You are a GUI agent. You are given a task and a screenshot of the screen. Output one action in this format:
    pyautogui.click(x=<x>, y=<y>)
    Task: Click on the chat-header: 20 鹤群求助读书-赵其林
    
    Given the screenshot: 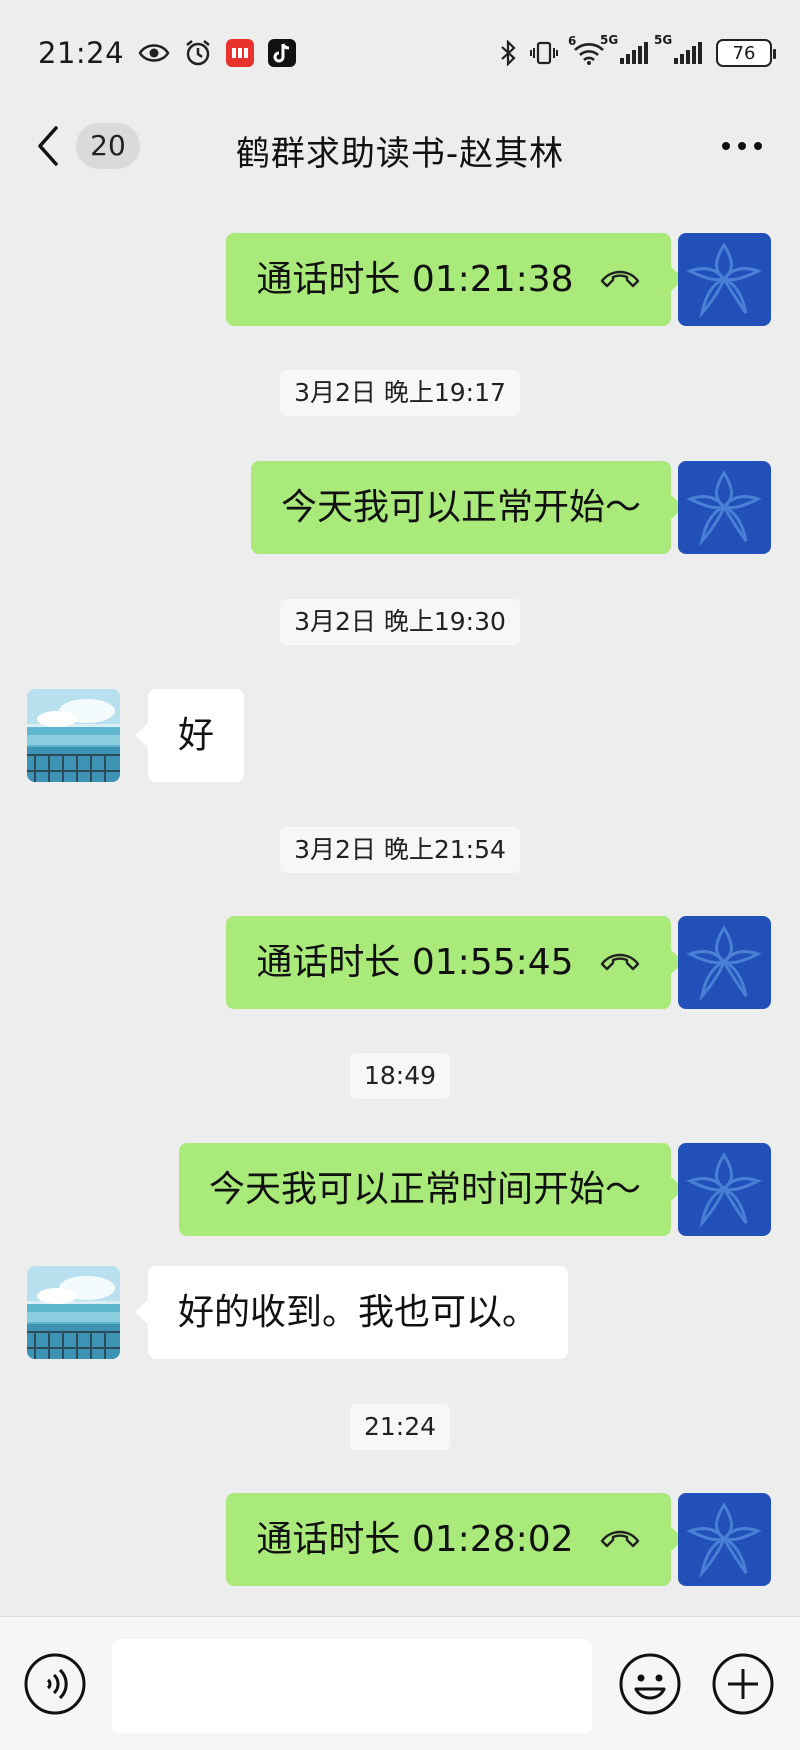 What is the action you would take?
    pyautogui.click(x=400, y=146)
    